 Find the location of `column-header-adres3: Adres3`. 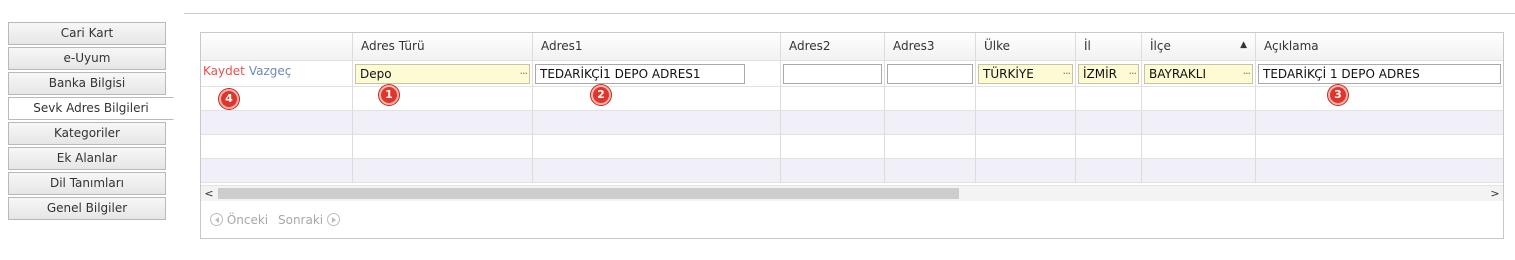

column-header-adres3: Adres3 is located at coordinates (930, 47).